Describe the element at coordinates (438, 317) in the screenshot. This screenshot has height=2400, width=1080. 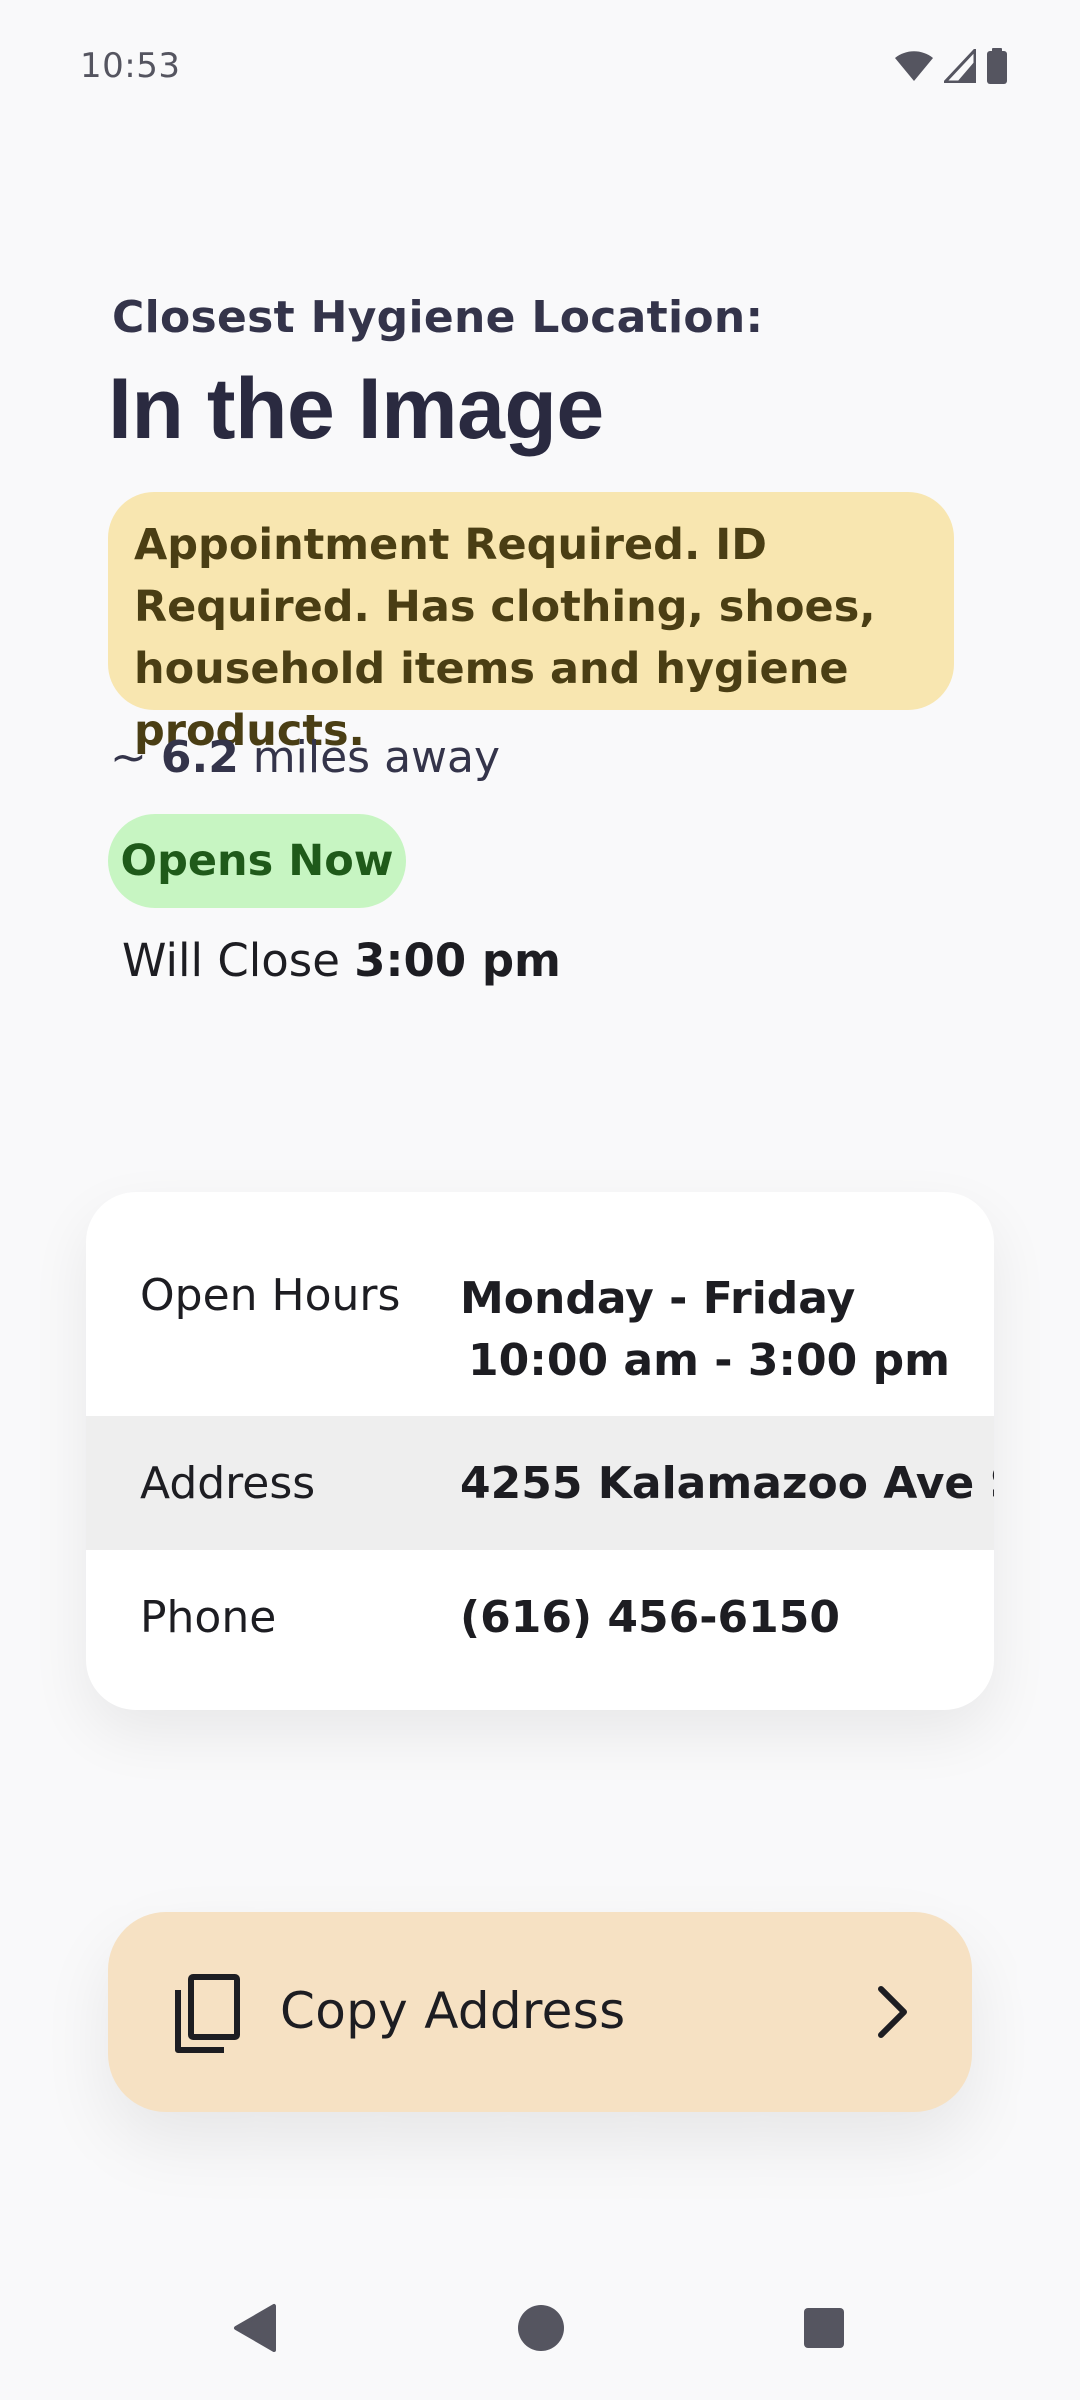
I see `location-subtitle: Closest Hygiene Location:` at that location.